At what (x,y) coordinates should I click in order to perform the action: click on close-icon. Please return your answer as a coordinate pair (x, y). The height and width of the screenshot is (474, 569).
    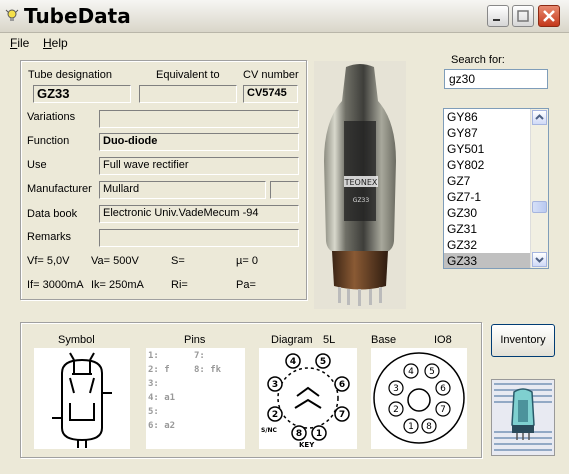
    Looking at the image, I should click on (549, 16).